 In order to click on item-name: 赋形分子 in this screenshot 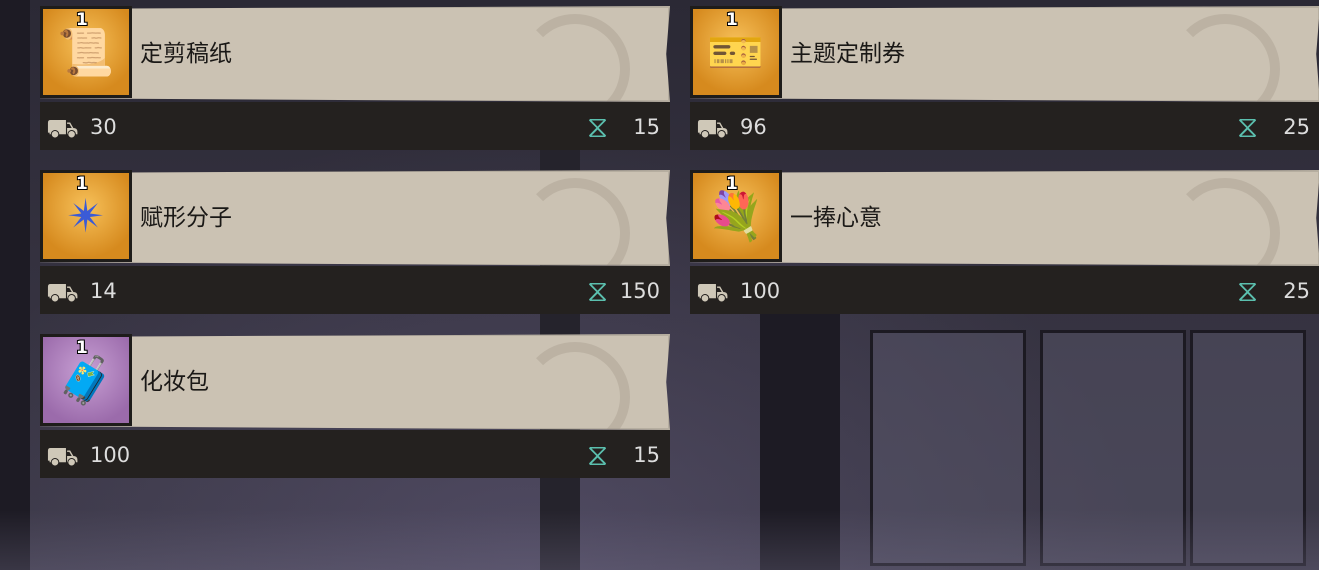, I will do `click(186, 218)`.